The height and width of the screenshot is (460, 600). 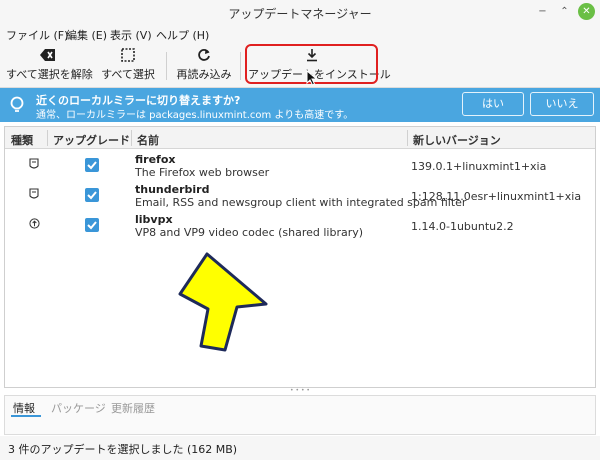 I want to click on col-type-header: 種類, so click(x=22, y=140).